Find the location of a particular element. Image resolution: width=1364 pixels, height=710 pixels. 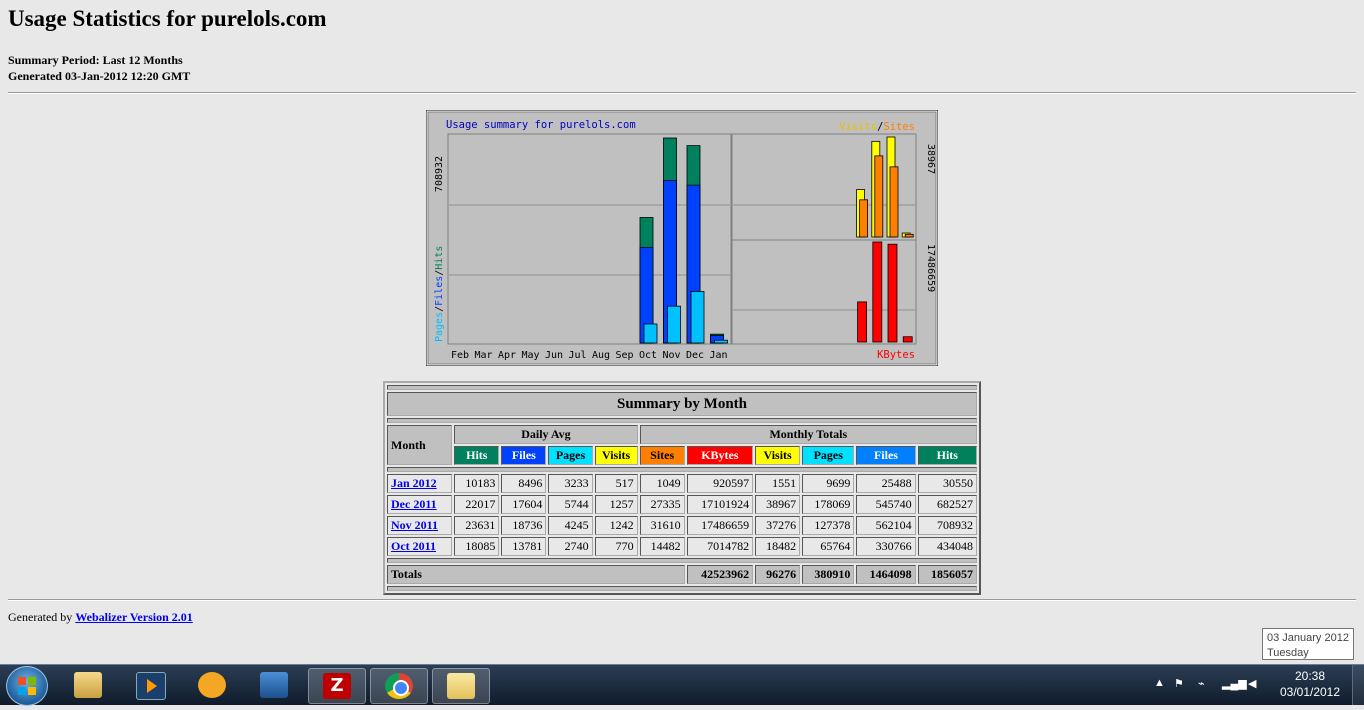

kbytes-label: KBytes is located at coordinates (896, 355).